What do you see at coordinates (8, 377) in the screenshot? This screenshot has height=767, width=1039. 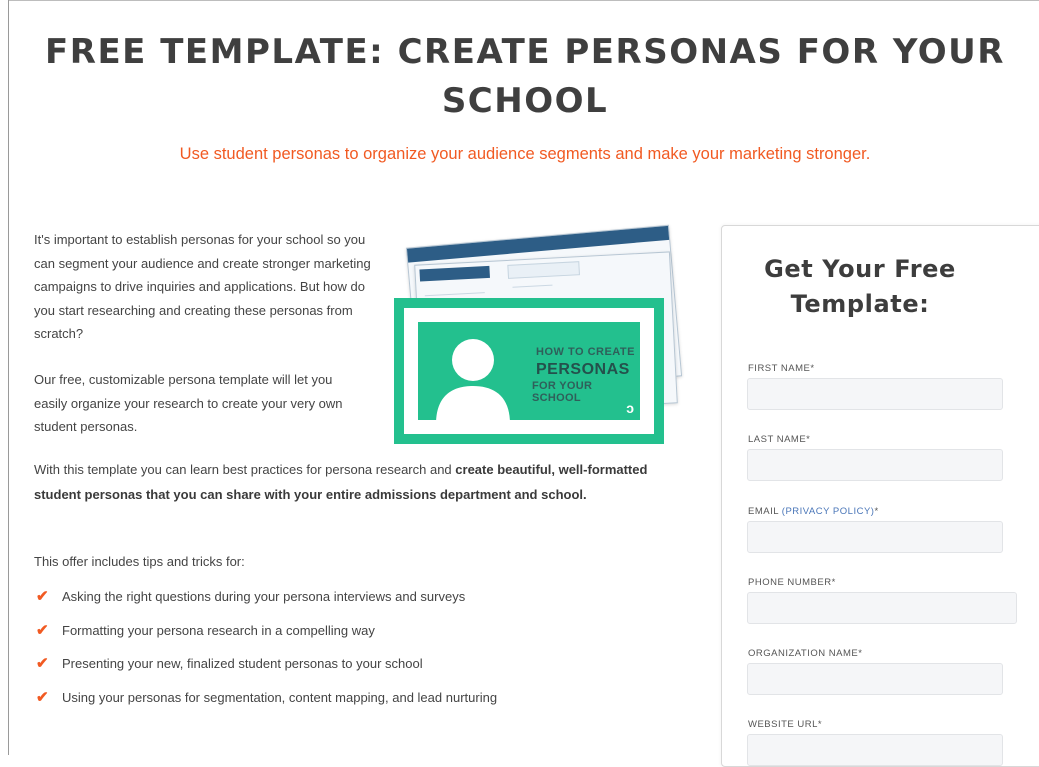 I see `page-border-left` at bounding box center [8, 377].